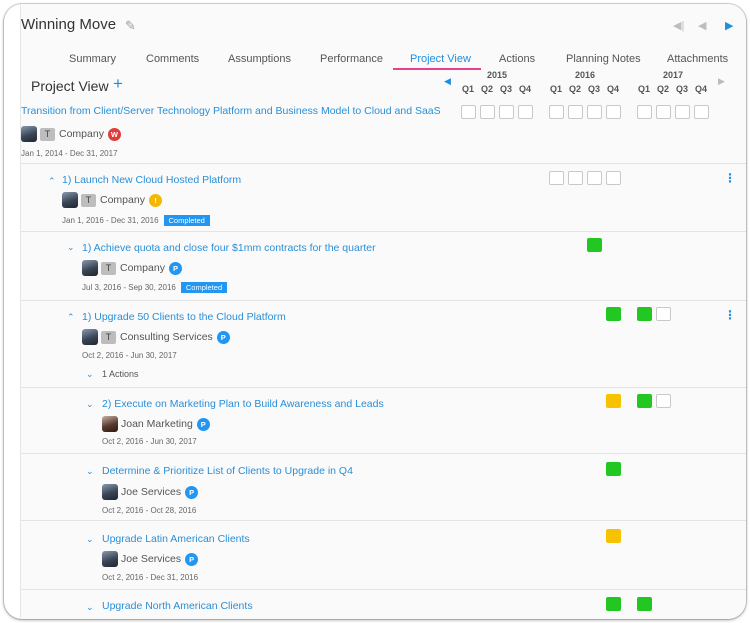 The height and width of the screenshot is (623, 750). Describe the element at coordinates (585, 75) in the screenshot. I see `year-label: 2016` at that location.